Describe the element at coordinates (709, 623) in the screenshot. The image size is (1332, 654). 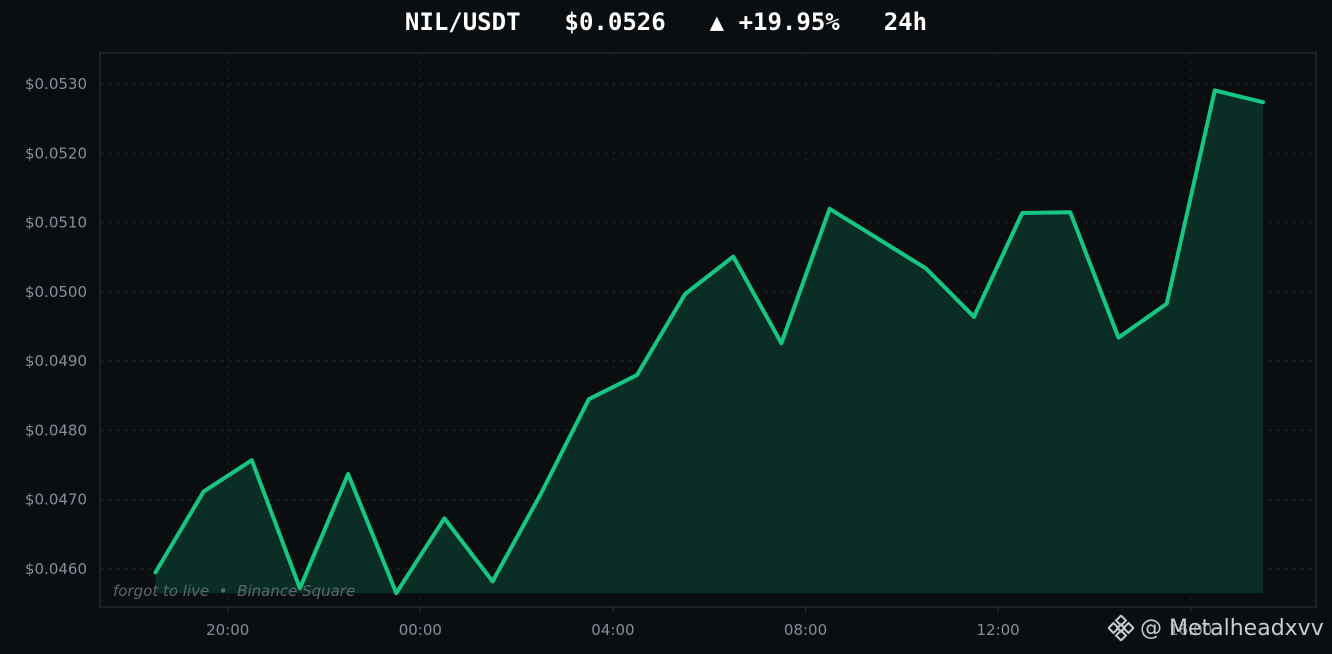
I see `x-axis-ticks: 20:00 00:00 04:00 08:00 12:00 16:00` at that location.